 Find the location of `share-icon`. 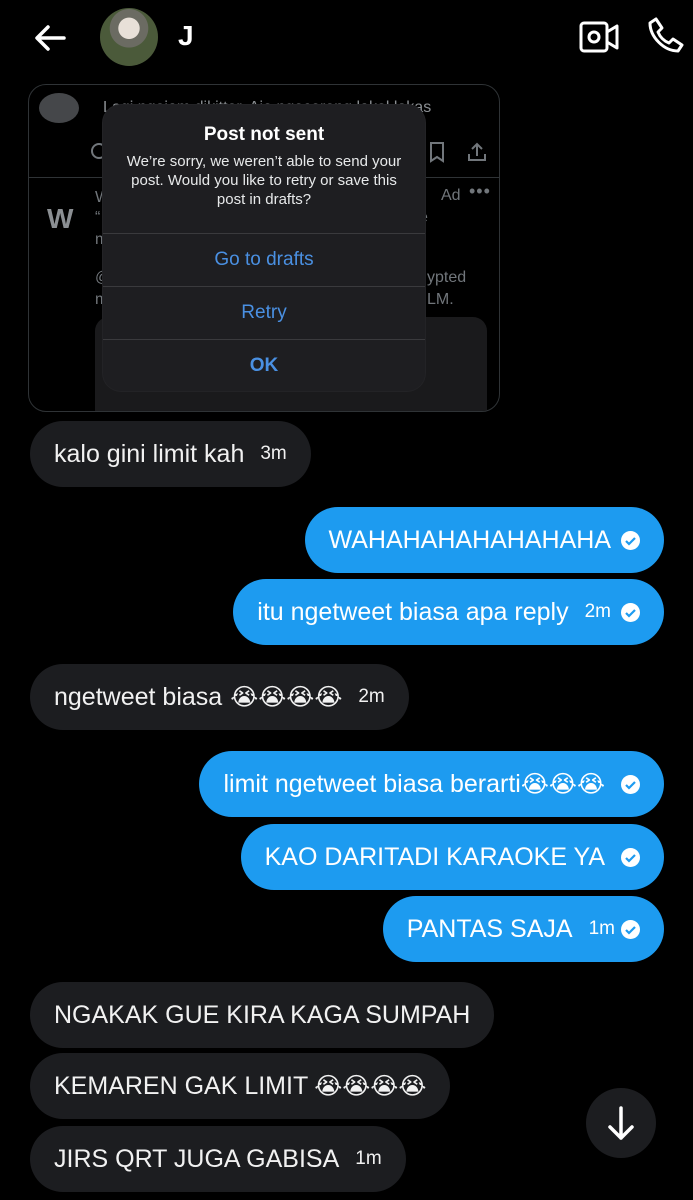

share-icon is located at coordinates (477, 152).